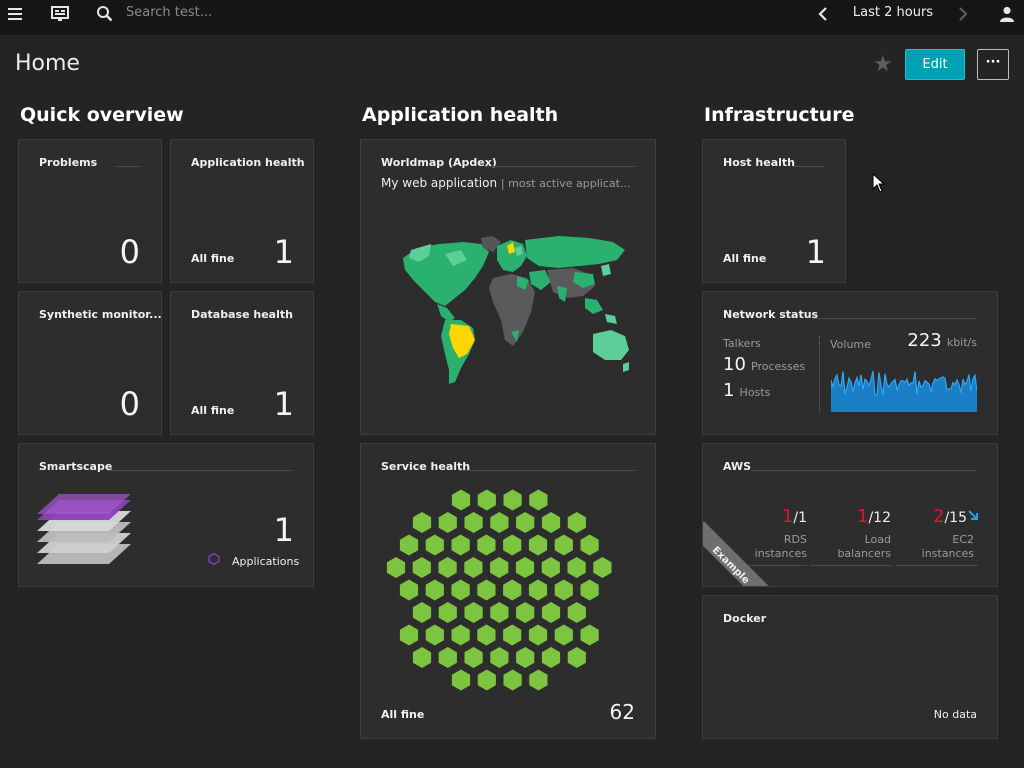 The image size is (1024, 768). I want to click on service-health-tile: Service health All fine 62, so click(508, 591).